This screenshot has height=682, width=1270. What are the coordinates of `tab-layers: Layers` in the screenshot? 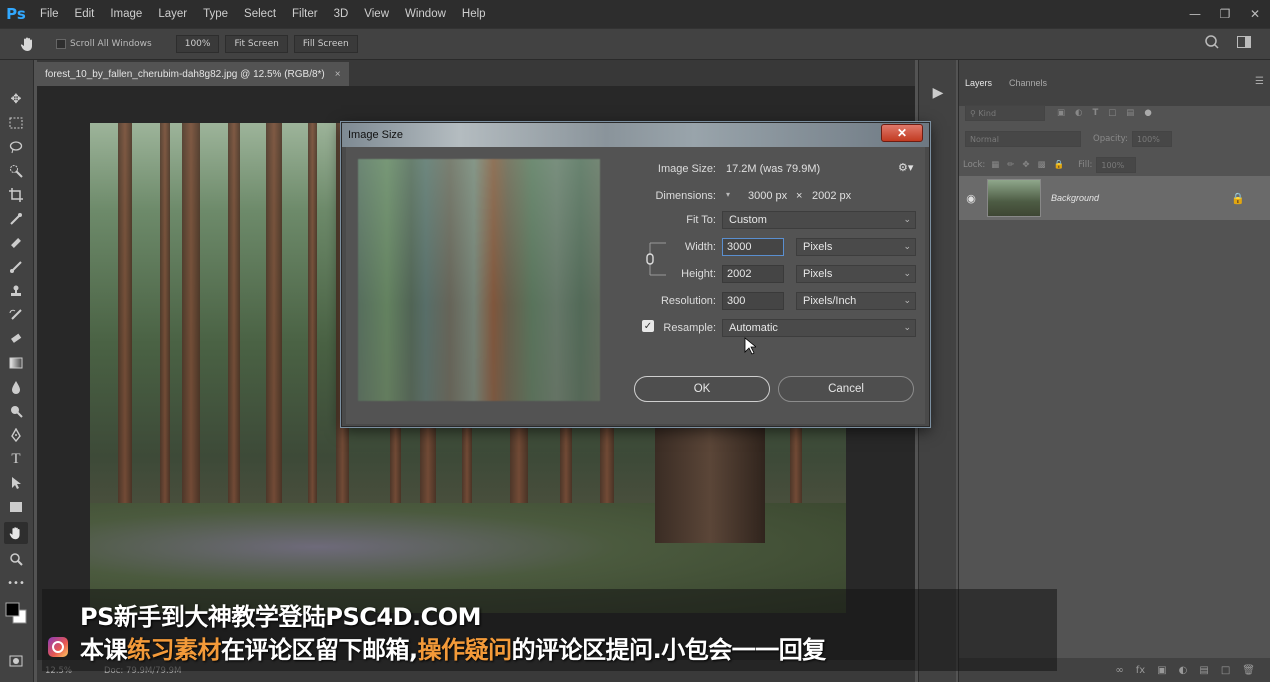 It's located at (978, 83).